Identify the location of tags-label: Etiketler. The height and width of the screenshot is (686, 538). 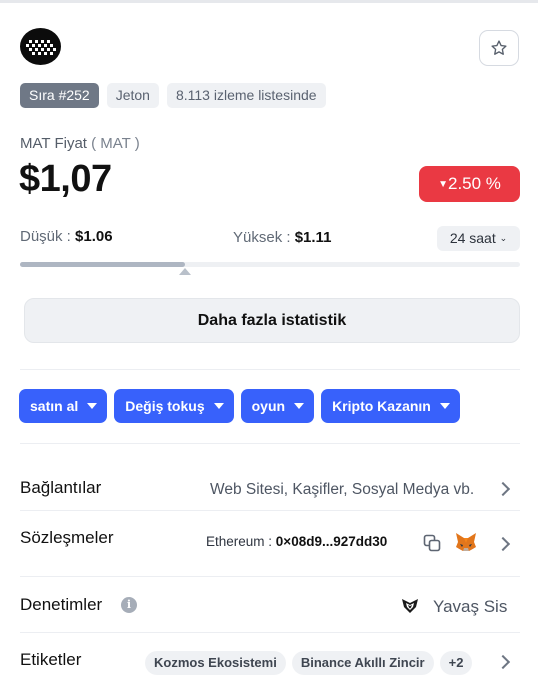
(51, 659).